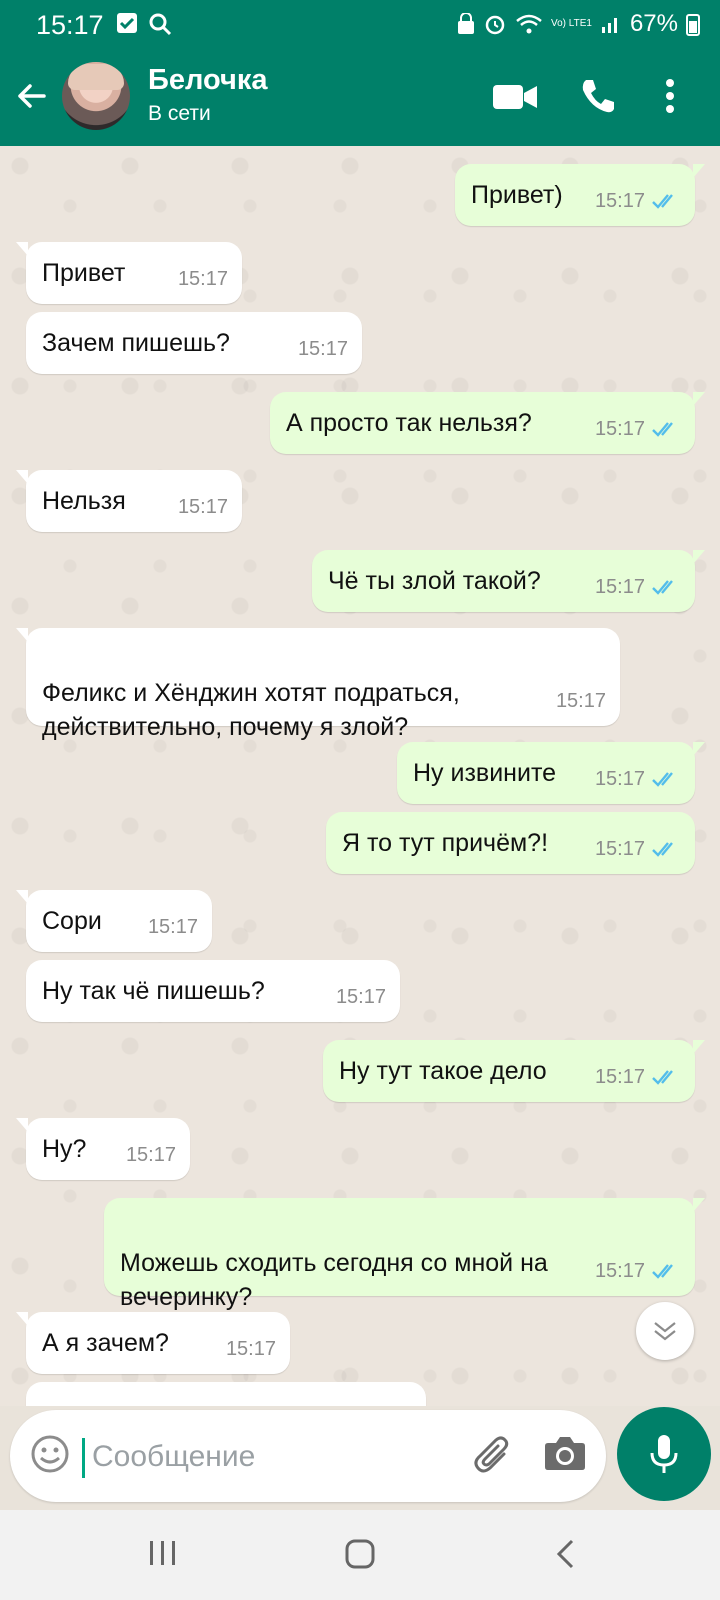 Image resolution: width=720 pixels, height=1600 pixels. What do you see at coordinates (495, 25) in the screenshot?
I see `alarm-icon` at bounding box center [495, 25].